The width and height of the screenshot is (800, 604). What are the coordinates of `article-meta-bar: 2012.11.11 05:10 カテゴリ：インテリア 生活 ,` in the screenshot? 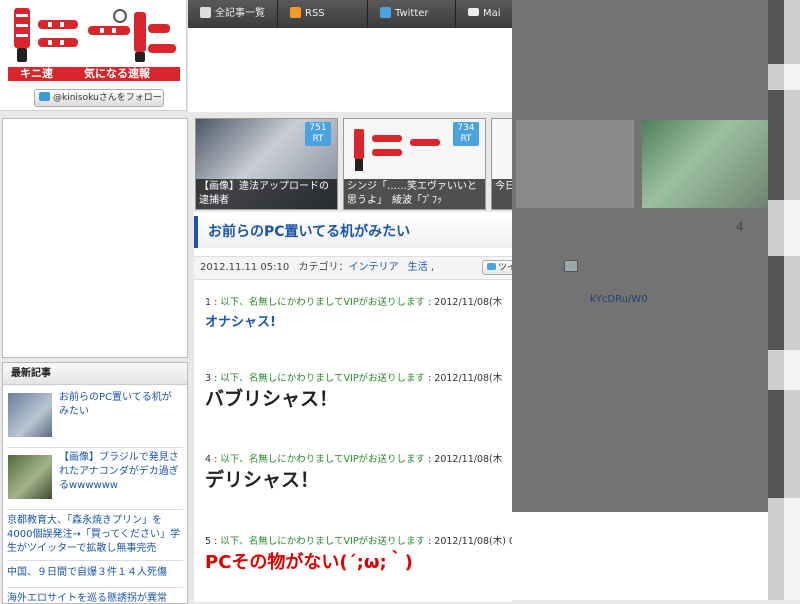 It's located at (353, 268).